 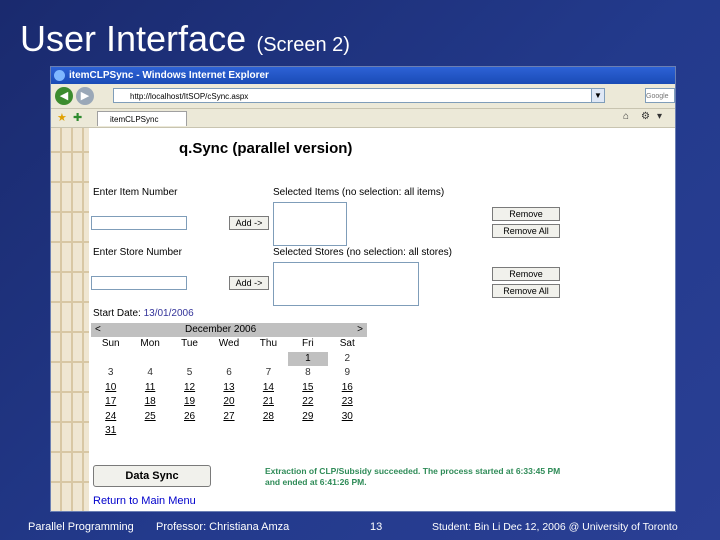 What do you see at coordinates (307, 417) in the screenshot?
I see `calendar-day: 29` at bounding box center [307, 417].